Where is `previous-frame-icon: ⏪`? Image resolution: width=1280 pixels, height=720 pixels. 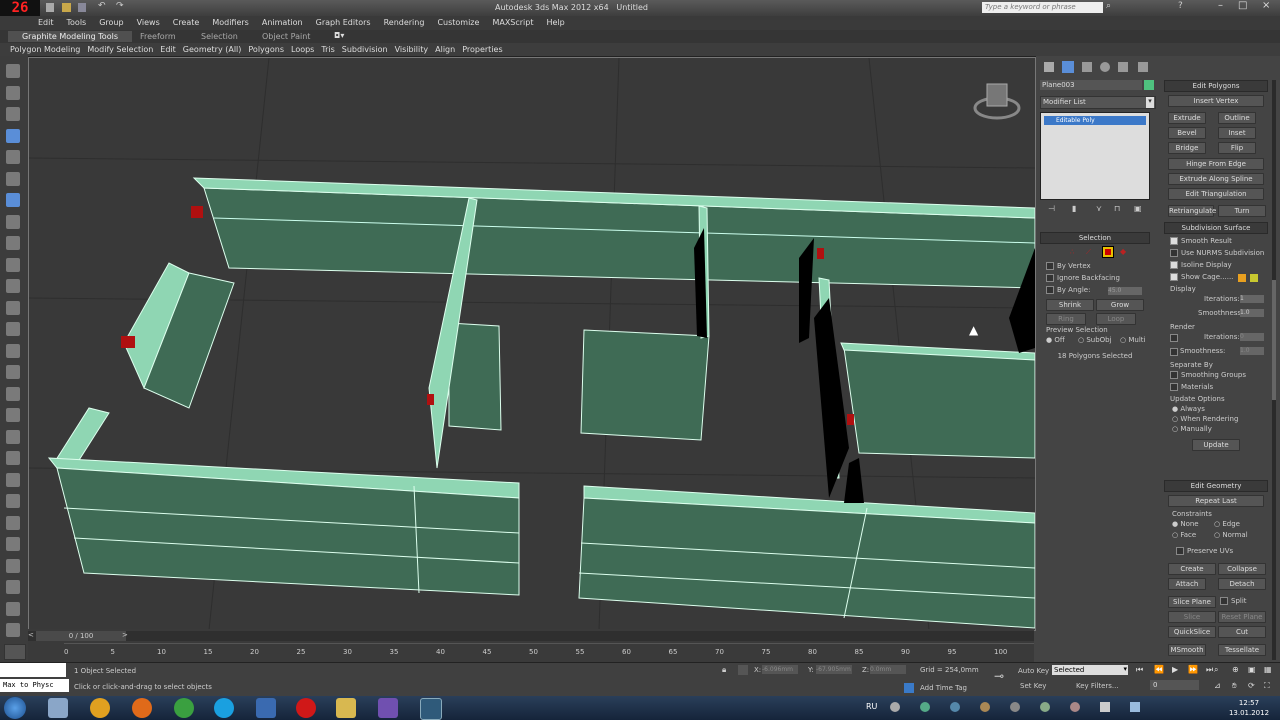 previous-frame-icon: ⏪ is located at coordinates (1159, 669).